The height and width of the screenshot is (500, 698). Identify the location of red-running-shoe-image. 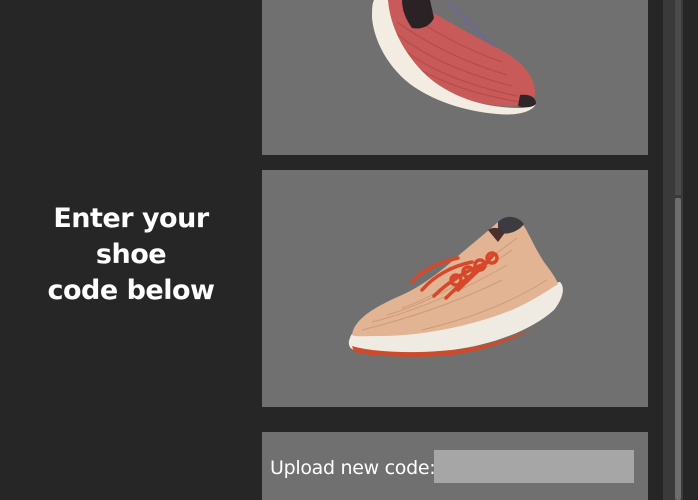
(454, 57).